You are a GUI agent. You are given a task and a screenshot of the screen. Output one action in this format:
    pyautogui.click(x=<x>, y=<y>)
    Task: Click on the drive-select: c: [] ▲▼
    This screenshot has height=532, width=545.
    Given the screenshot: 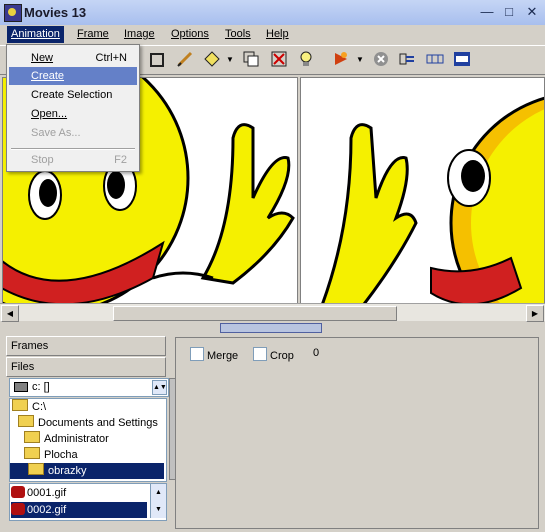 What is the action you would take?
    pyautogui.click(x=89, y=387)
    